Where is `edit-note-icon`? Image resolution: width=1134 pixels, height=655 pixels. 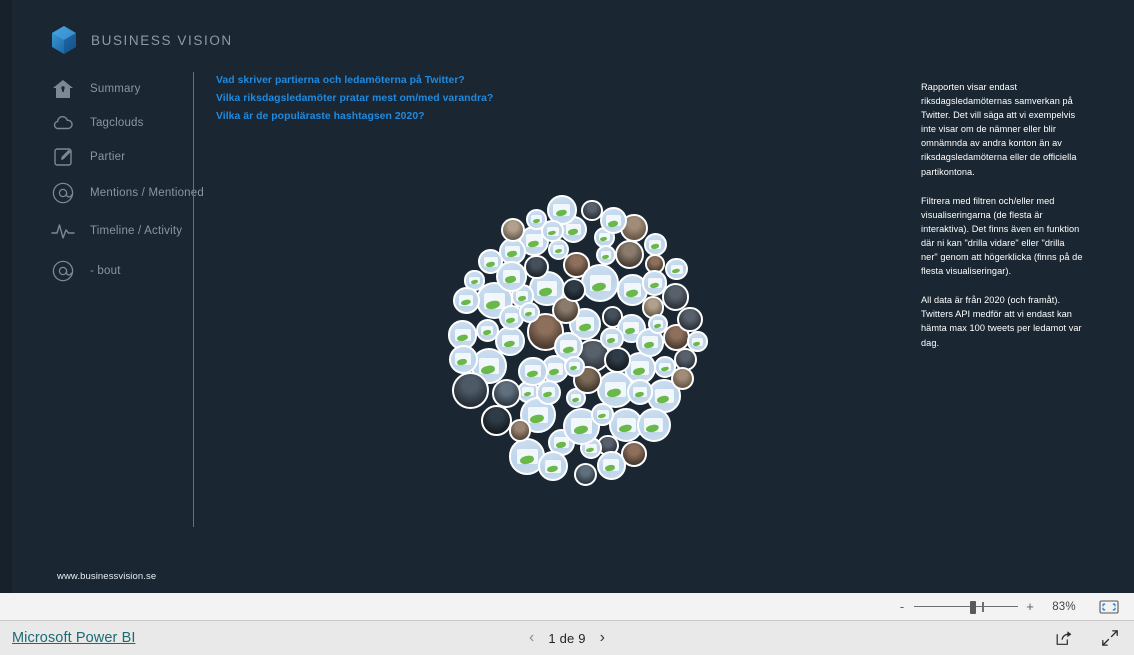
edit-note-icon is located at coordinates (63, 157).